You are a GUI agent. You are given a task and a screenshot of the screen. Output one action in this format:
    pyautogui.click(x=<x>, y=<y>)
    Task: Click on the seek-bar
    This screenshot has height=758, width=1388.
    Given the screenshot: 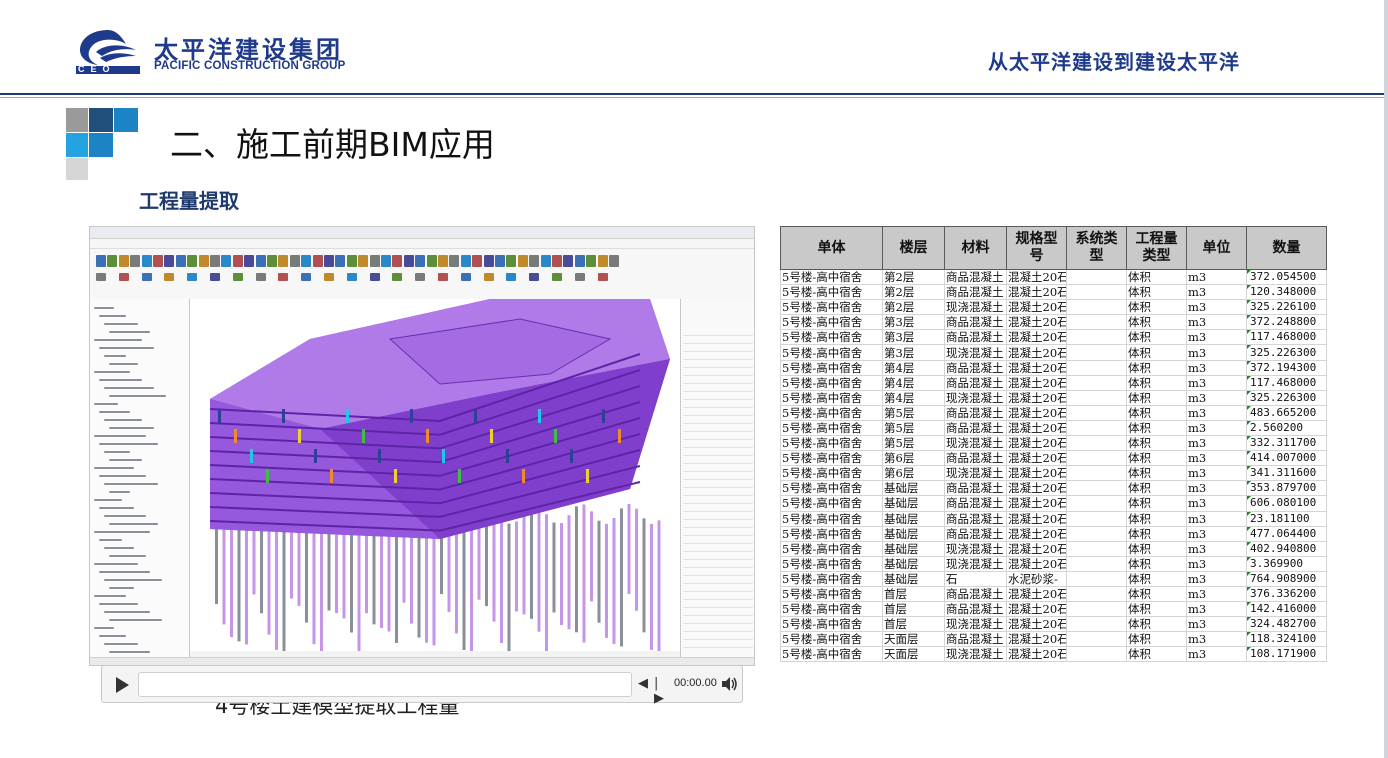 What is the action you would take?
    pyautogui.click(x=385, y=684)
    